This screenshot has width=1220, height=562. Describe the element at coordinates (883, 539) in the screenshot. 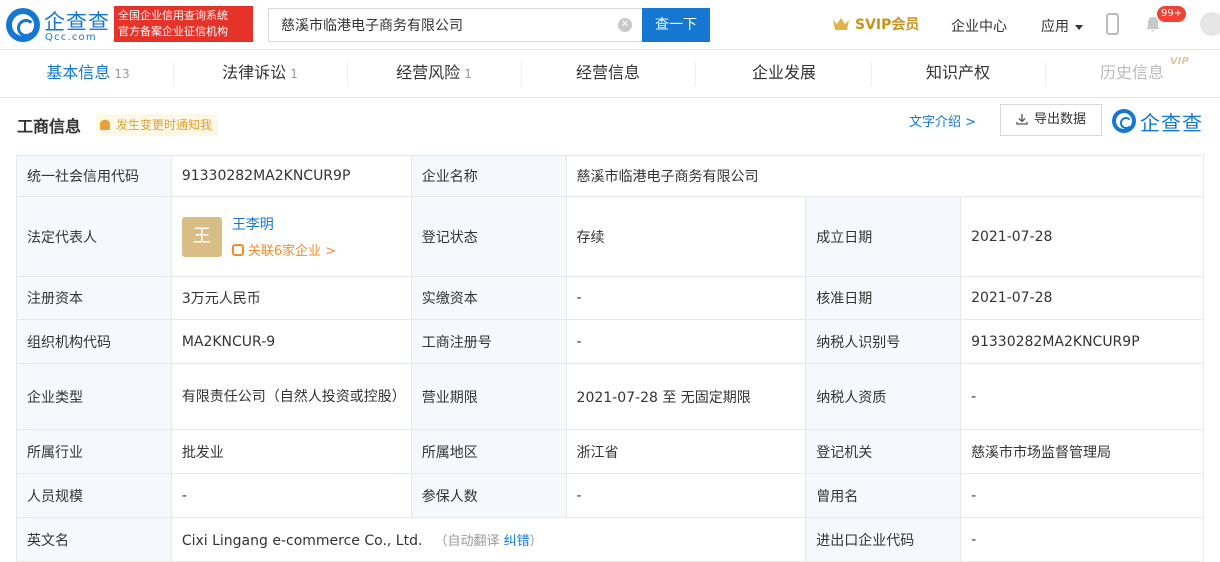

I see `import-export-label: 进出口企业代码` at that location.